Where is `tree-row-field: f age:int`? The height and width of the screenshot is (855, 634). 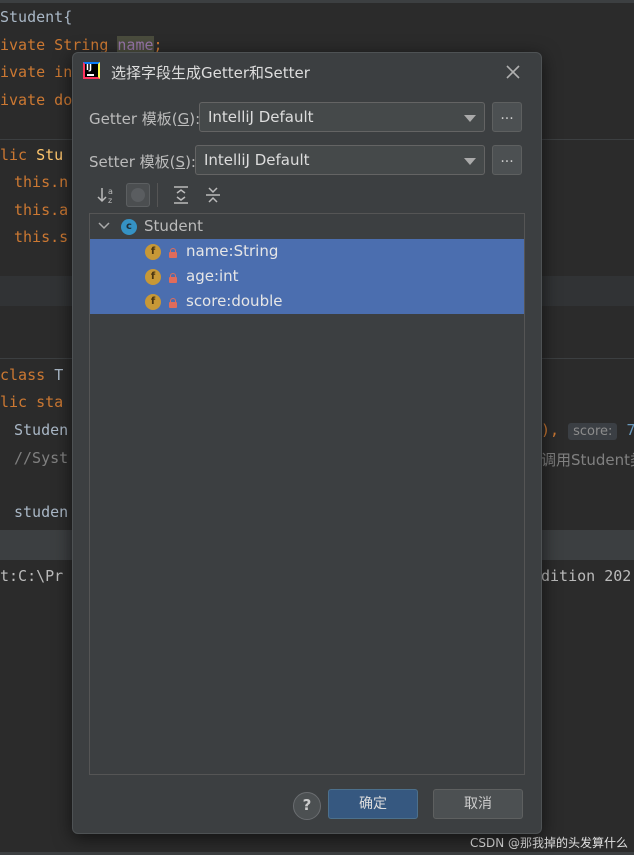 tree-row-field: f age:int is located at coordinates (307, 276).